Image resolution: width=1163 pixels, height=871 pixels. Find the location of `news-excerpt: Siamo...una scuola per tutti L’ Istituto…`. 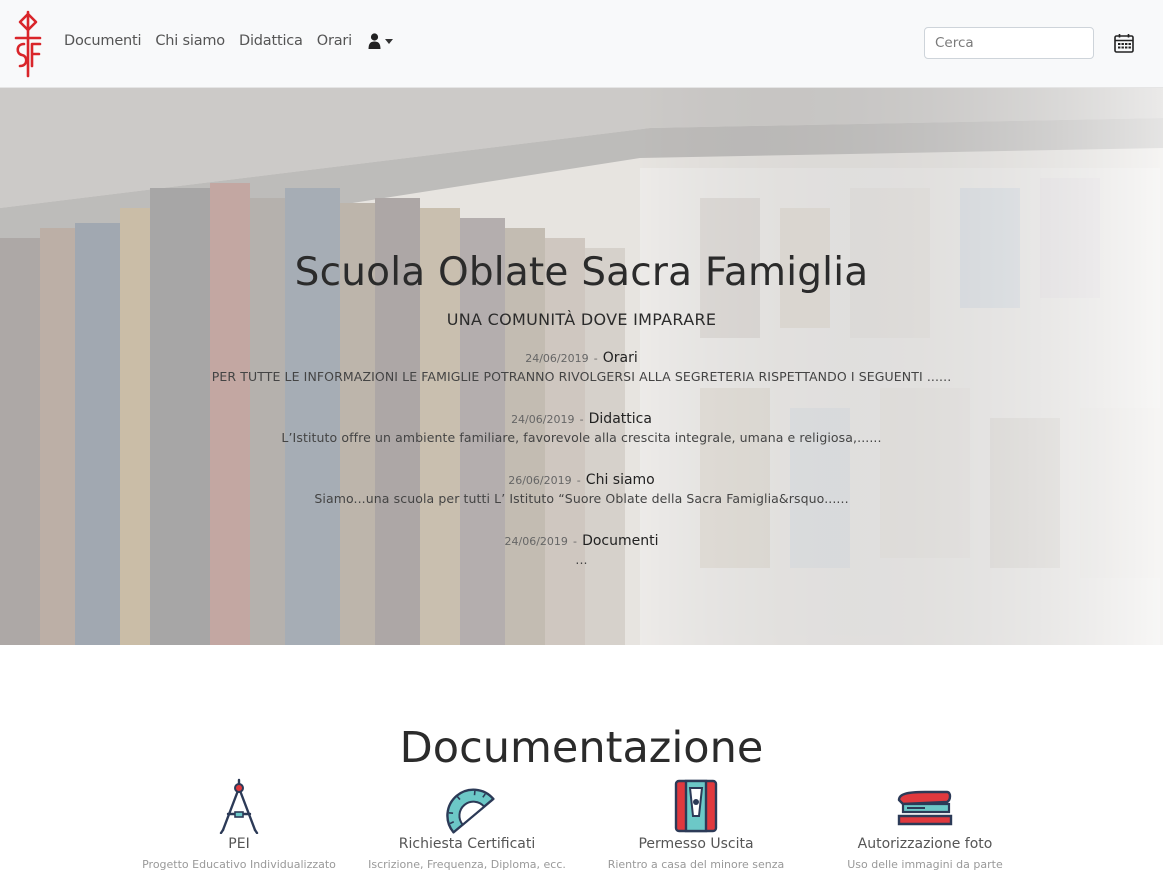

news-excerpt: Siamo...una scuola per tutti L’ Istituto… is located at coordinates (581, 498).